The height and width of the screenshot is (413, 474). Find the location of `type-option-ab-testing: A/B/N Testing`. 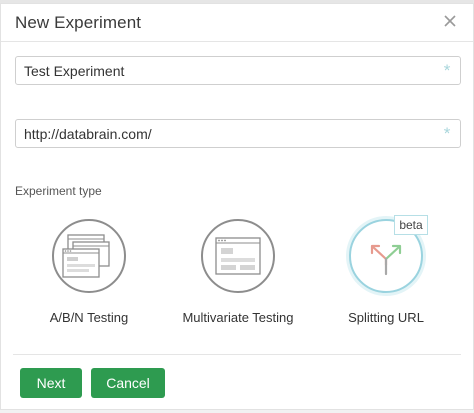

type-option-ab-testing: A/B/N Testing is located at coordinates (89, 276).